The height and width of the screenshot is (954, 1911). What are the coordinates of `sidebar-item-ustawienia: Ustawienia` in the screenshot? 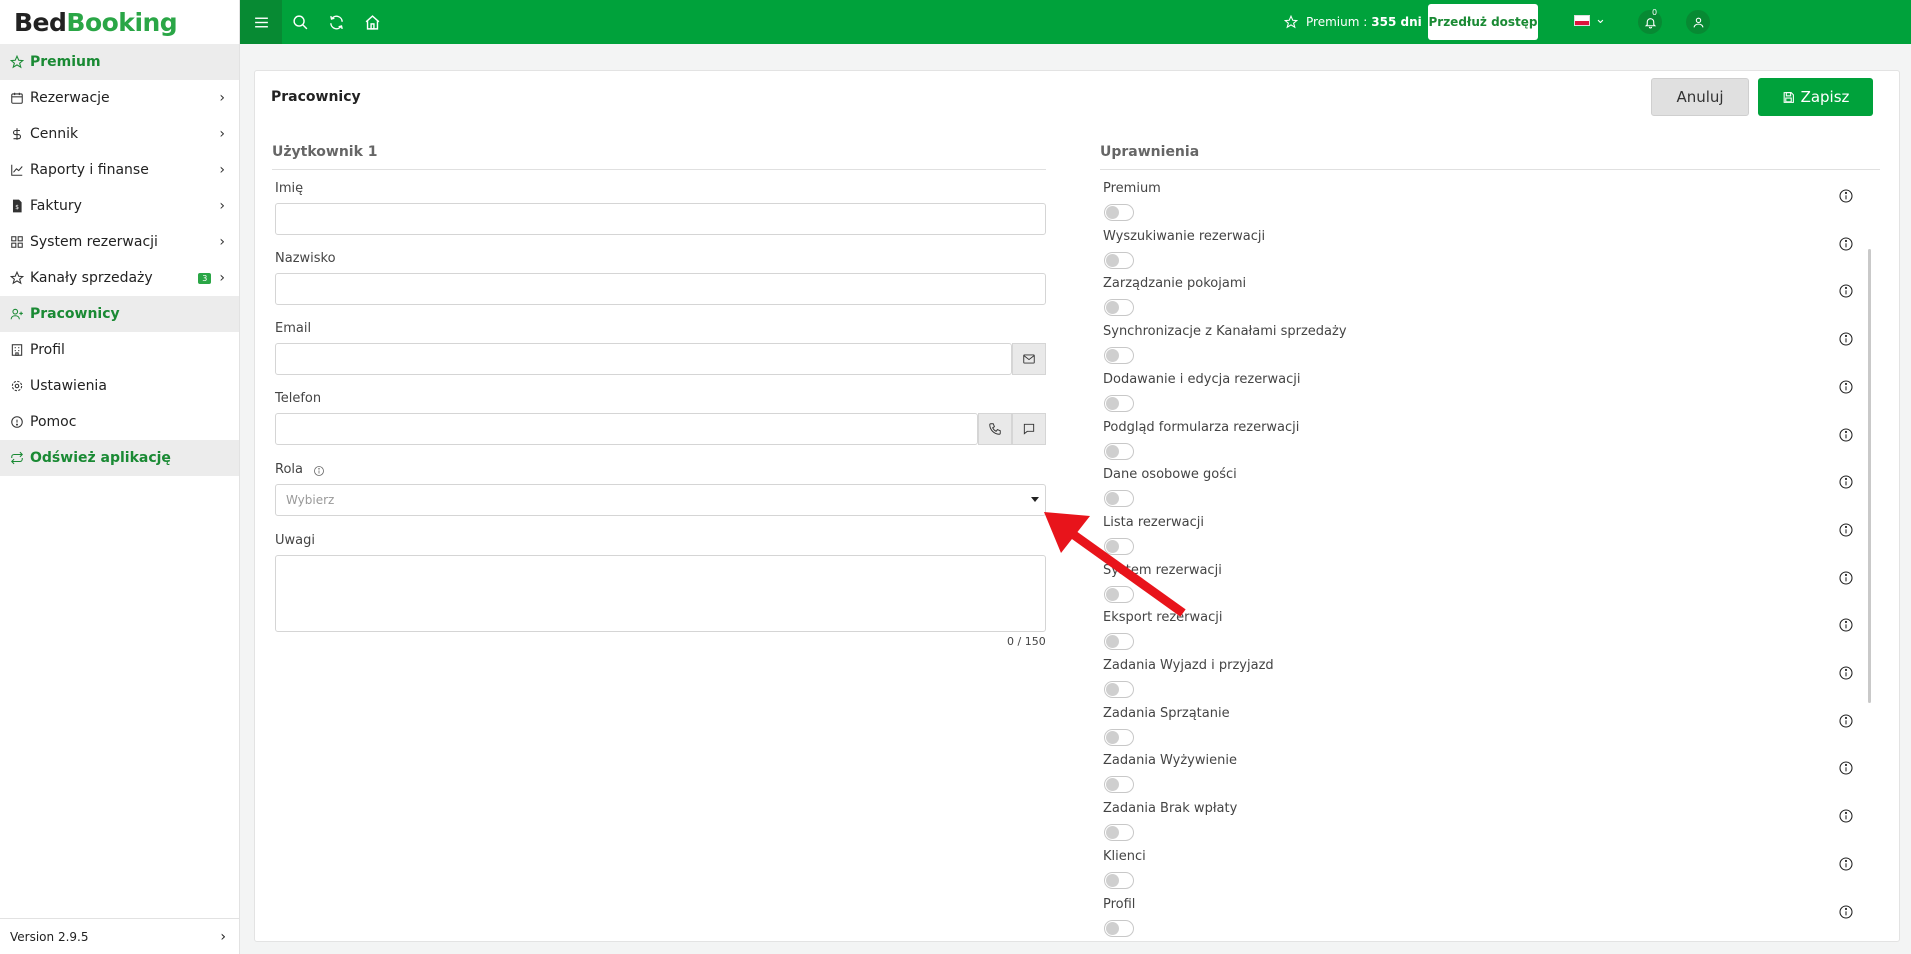 It's located at (119, 386).